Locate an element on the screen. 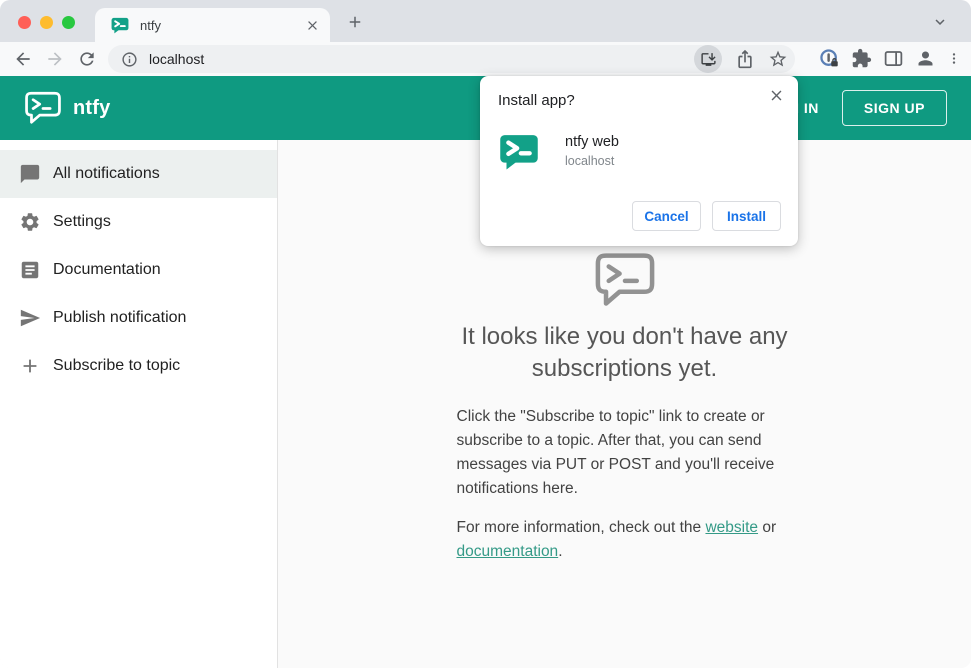 The width and height of the screenshot is (971, 668). documentation-link: documentation is located at coordinates (508, 551).